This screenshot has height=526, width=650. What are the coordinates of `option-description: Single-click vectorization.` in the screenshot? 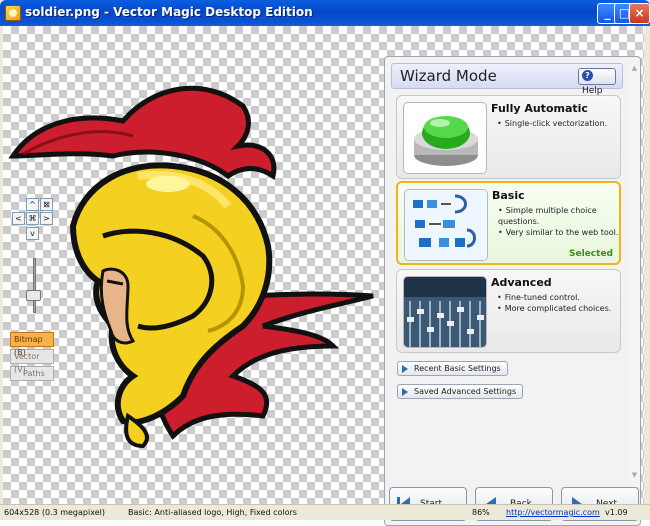 It's located at (552, 123).